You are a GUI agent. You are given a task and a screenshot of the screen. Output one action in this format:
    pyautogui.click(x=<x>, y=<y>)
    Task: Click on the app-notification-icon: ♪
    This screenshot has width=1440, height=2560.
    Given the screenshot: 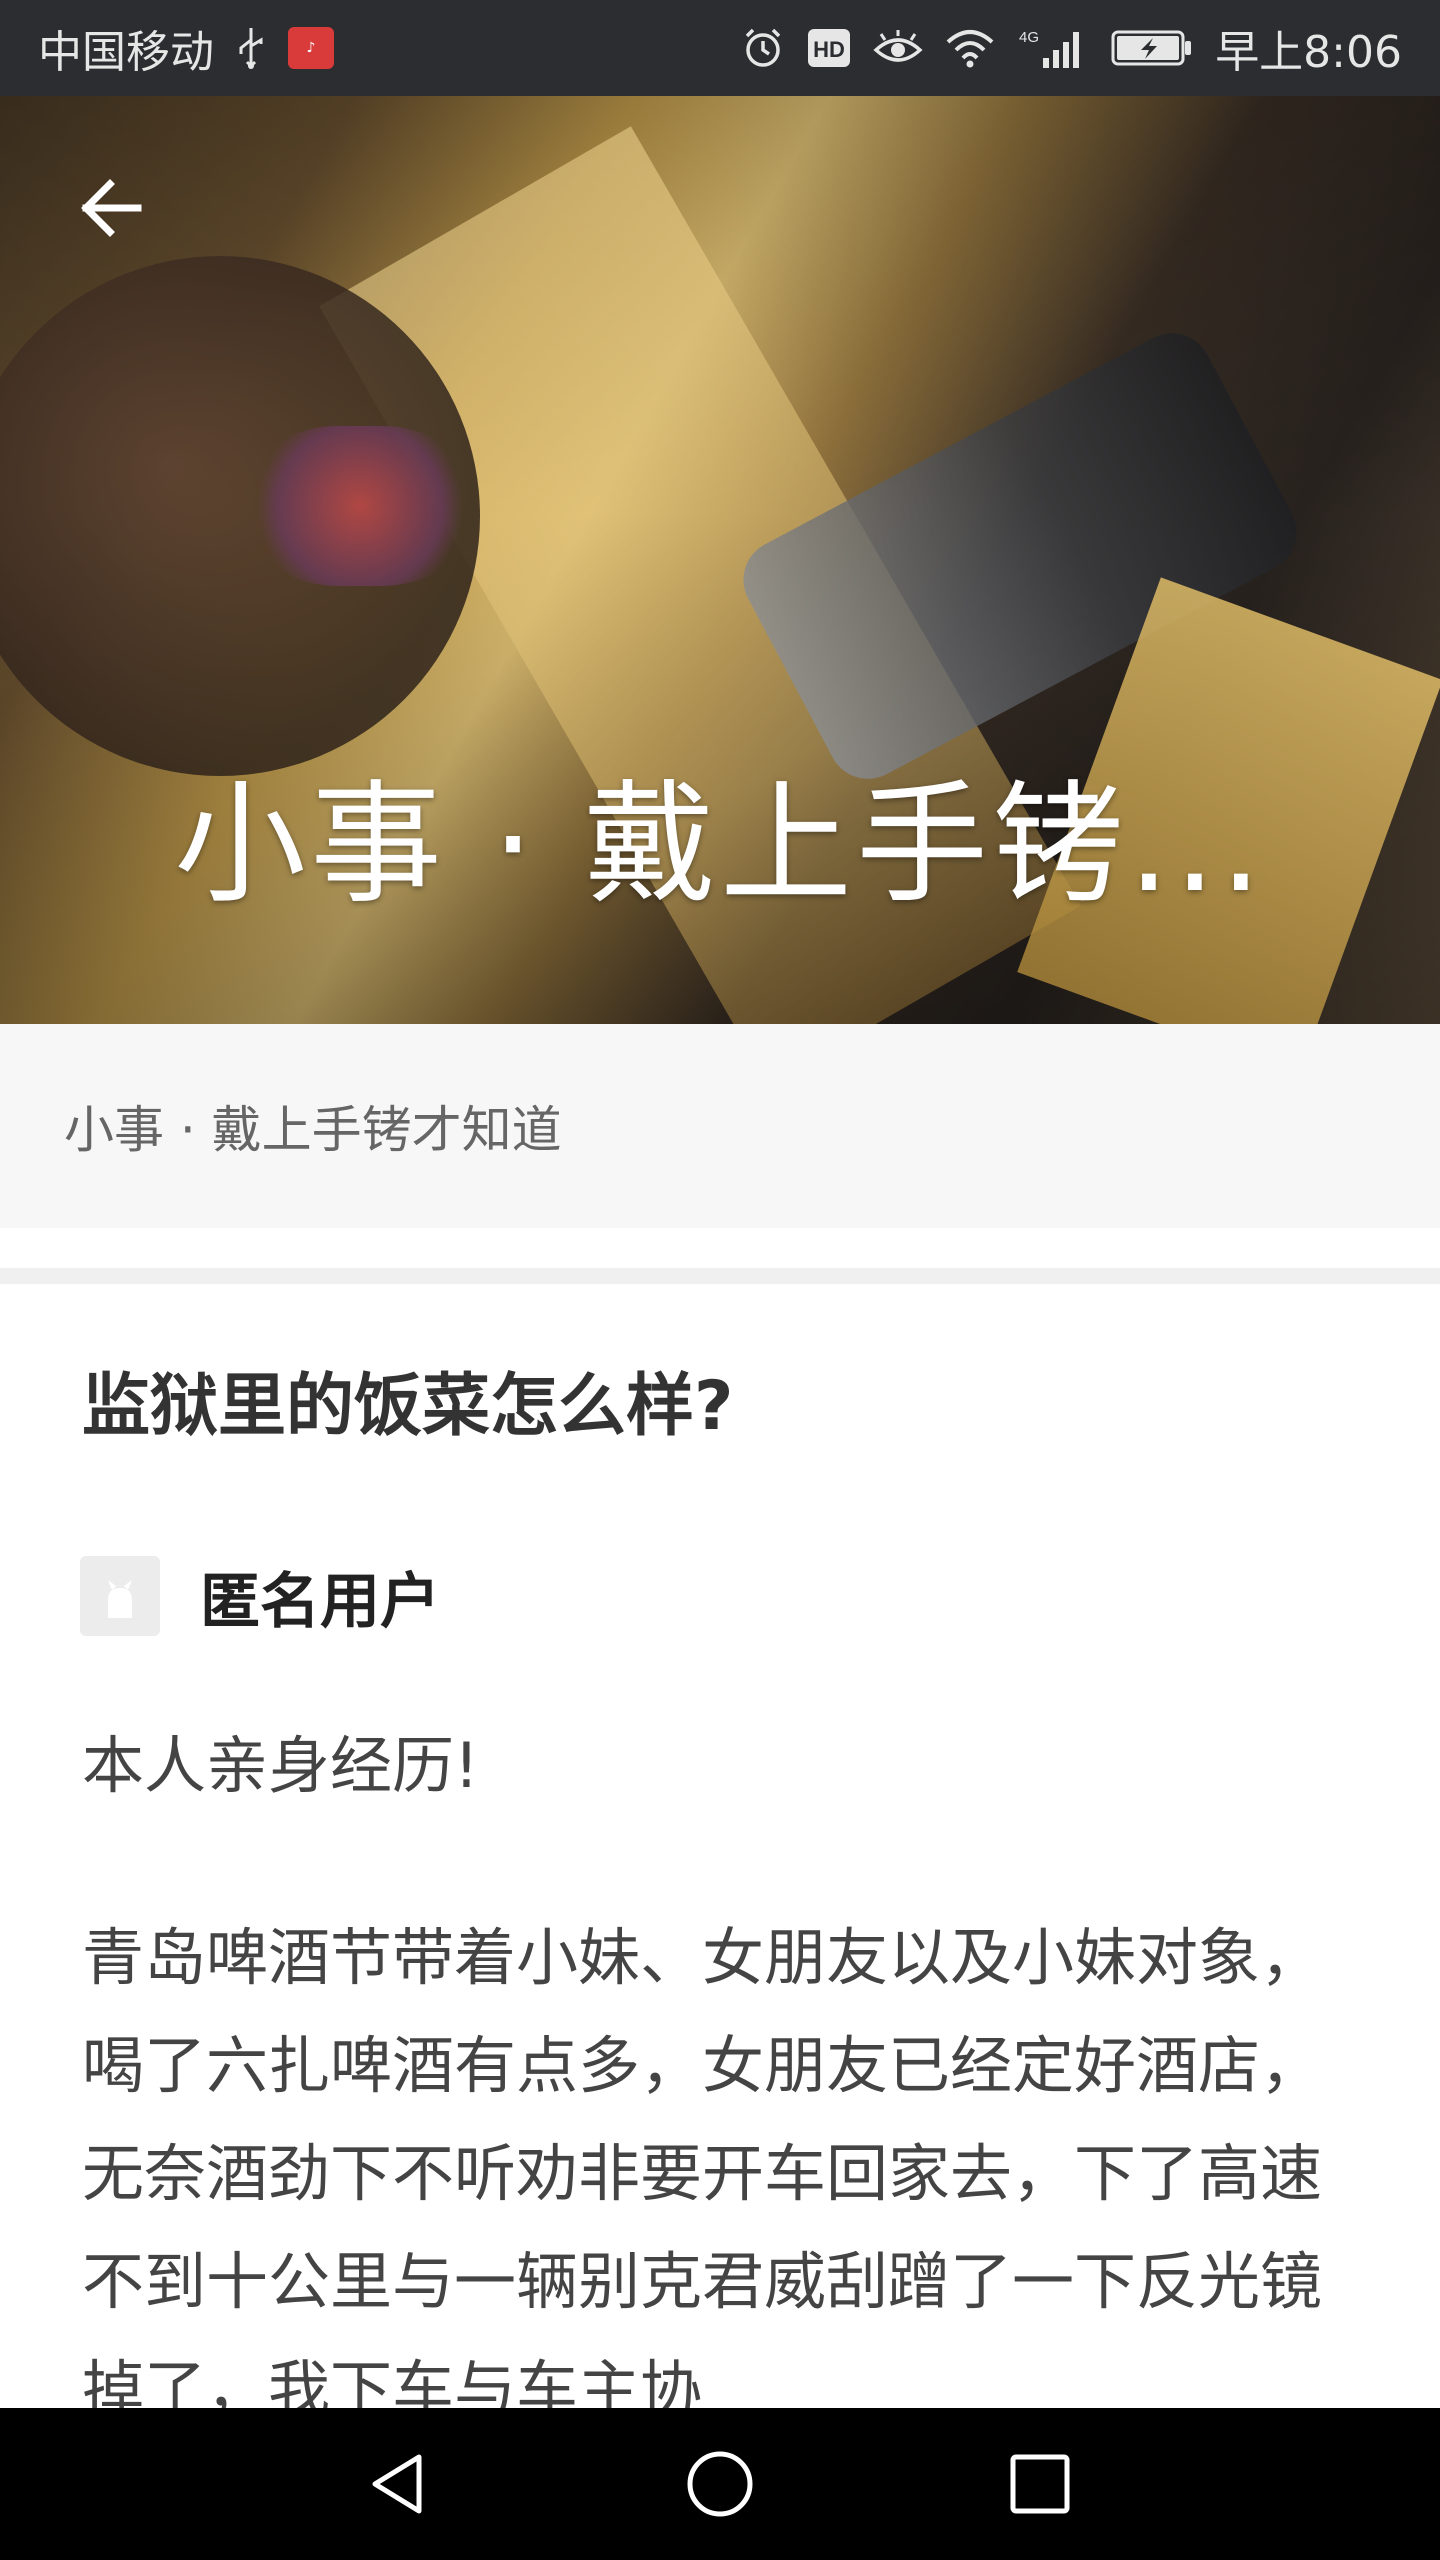 What is the action you would take?
    pyautogui.click(x=311, y=48)
    